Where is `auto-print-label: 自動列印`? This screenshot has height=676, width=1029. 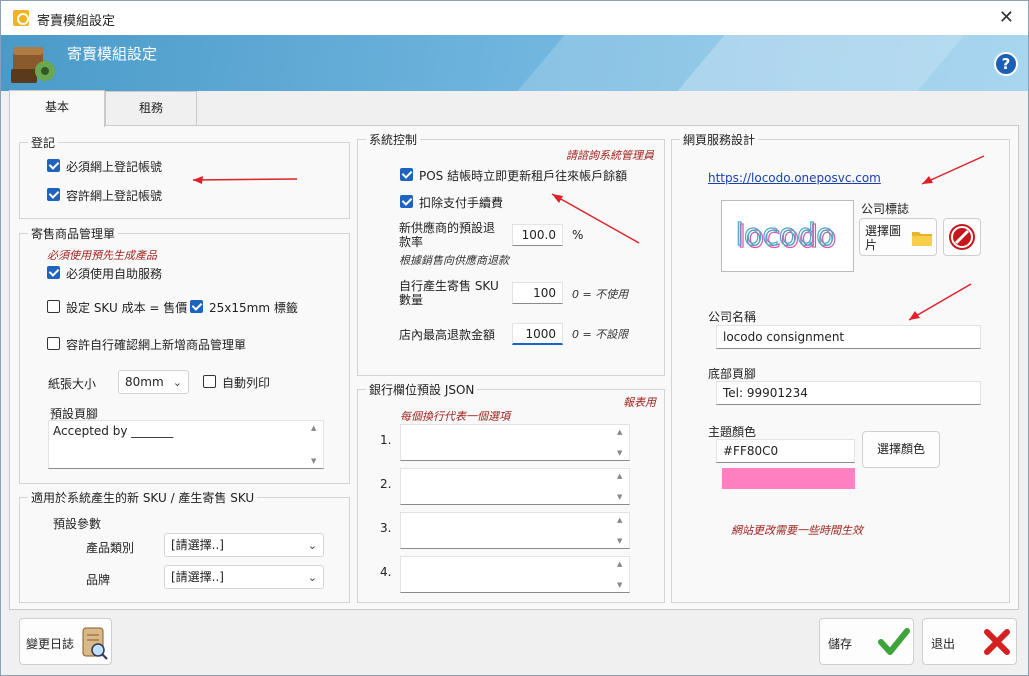
auto-print-label: 自動列印 is located at coordinates (246, 383).